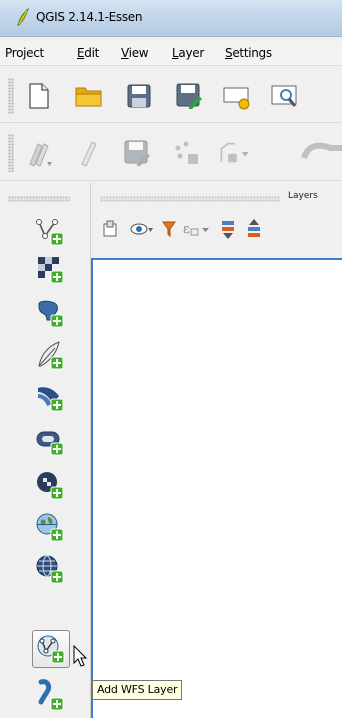 This screenshot has width=342, height=718. What do you see at coordinates (186, 229) in the screenshot?
I see `svg-text: ε` at bounding box center [186, 229].